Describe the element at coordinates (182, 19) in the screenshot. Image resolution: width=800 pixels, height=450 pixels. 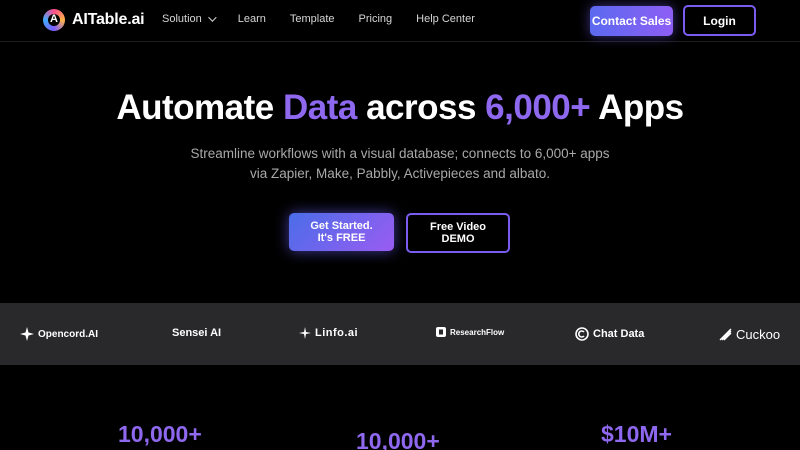
I see `nav-item-label: Solution` at that location.